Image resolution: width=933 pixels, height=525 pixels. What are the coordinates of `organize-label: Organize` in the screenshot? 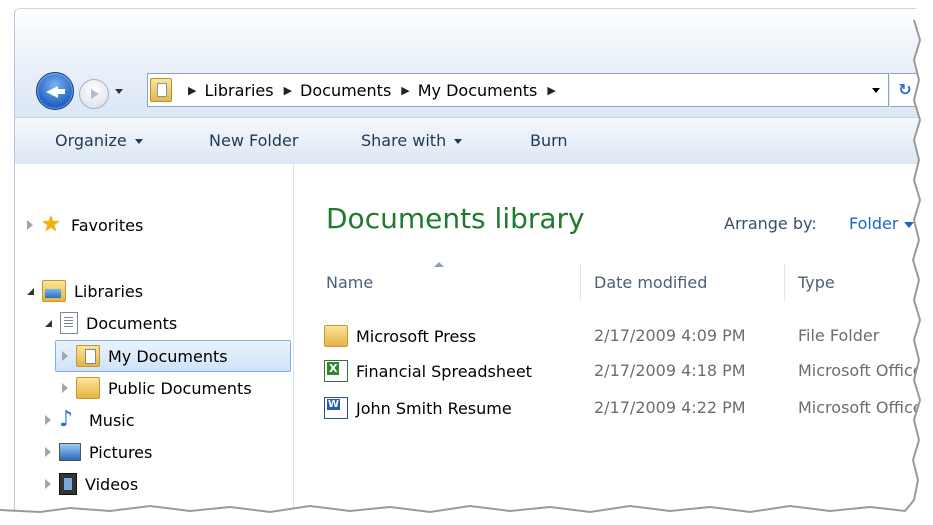 It's located at (91, 140).